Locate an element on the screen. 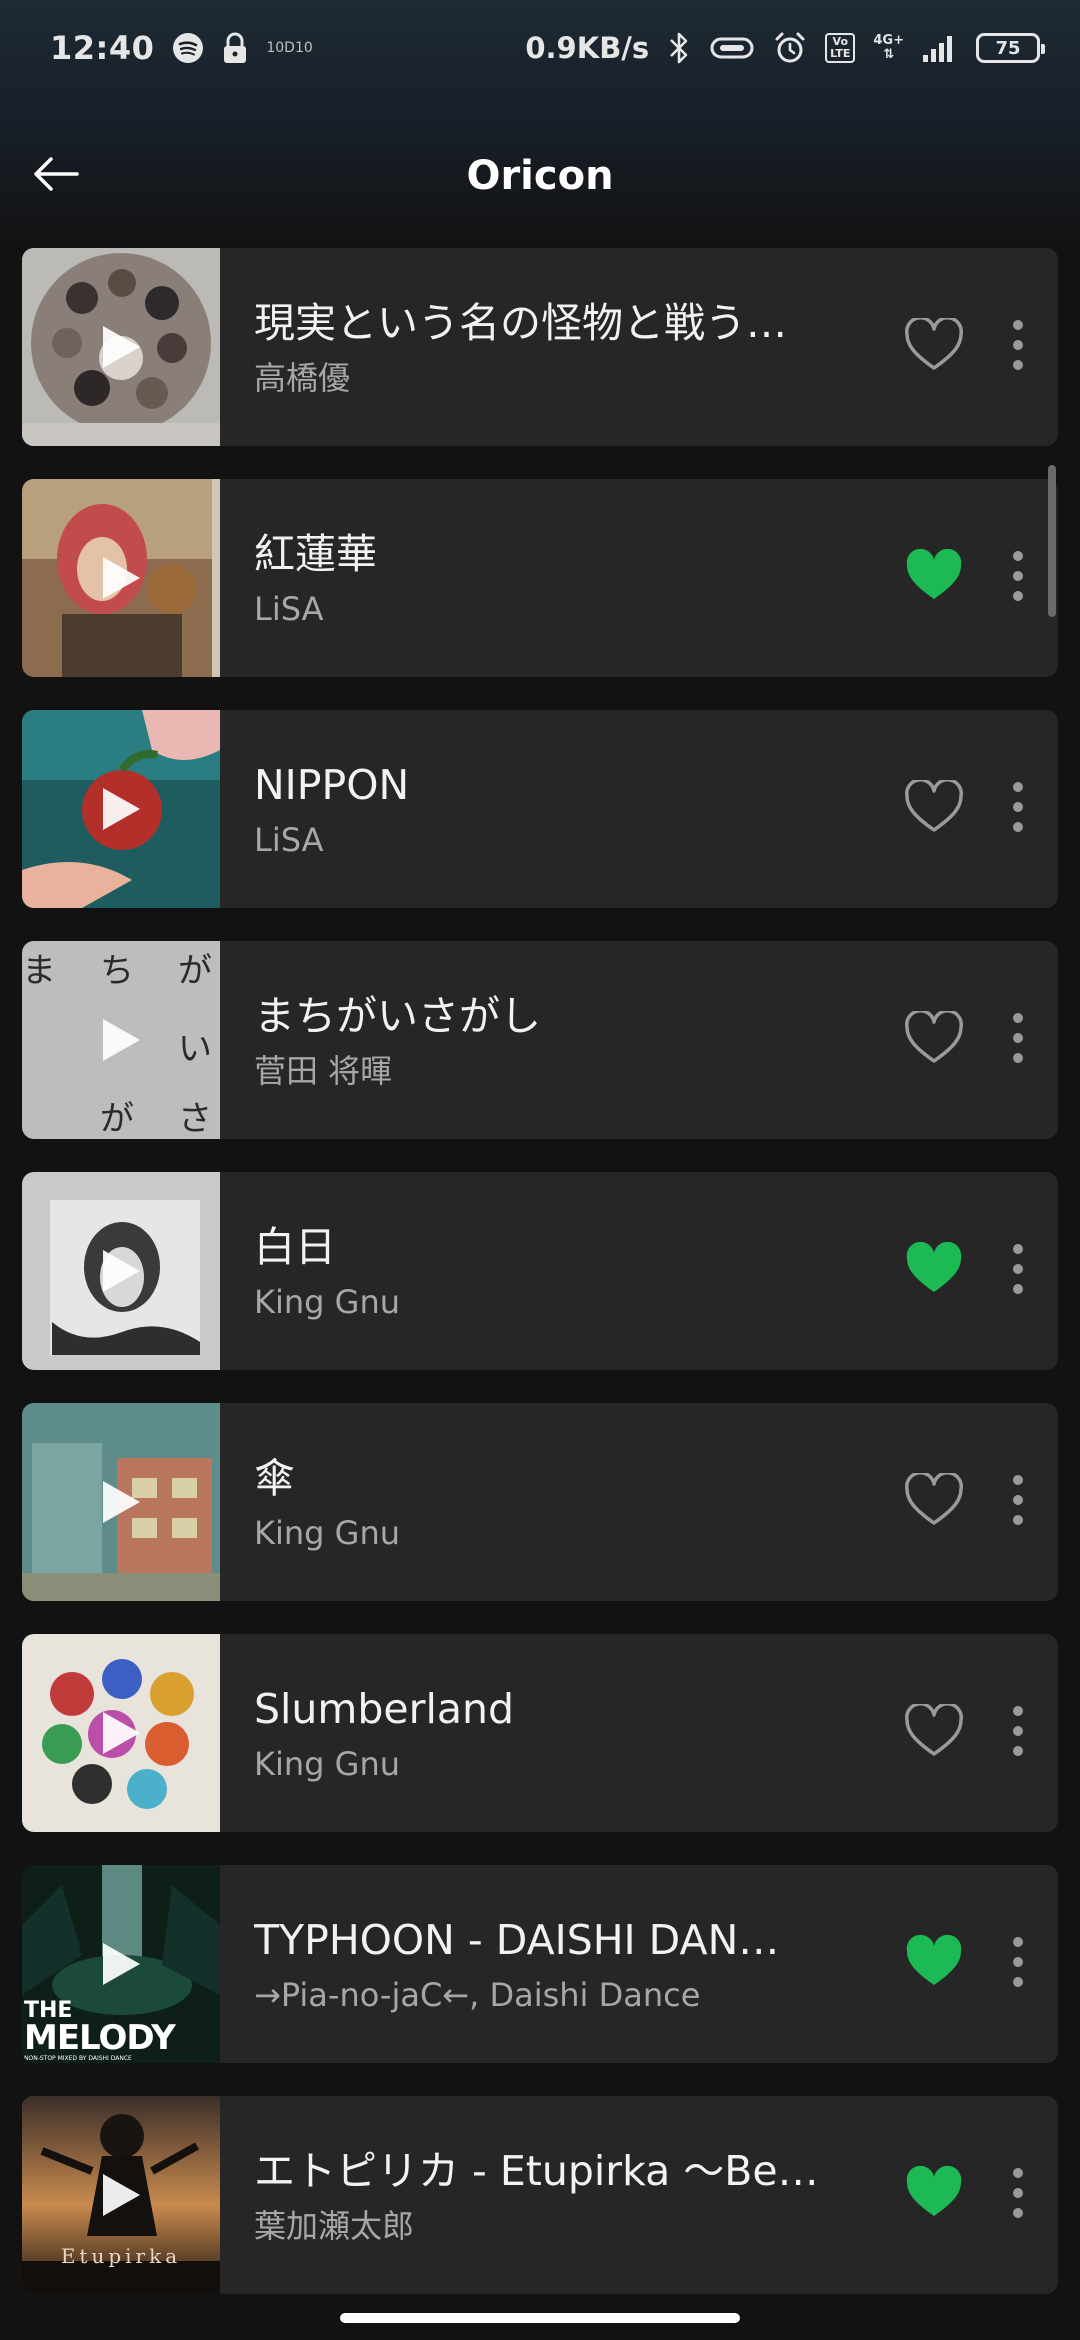 The height and width of the screenshot is (2340, 1080). track-title: Slumberland is located at coordinates (384, 1709).